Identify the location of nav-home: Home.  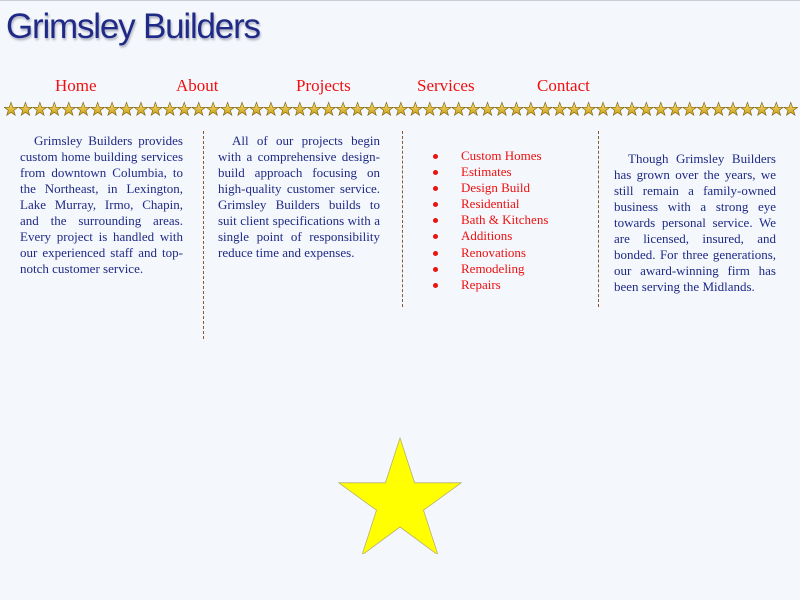
(76, 86).